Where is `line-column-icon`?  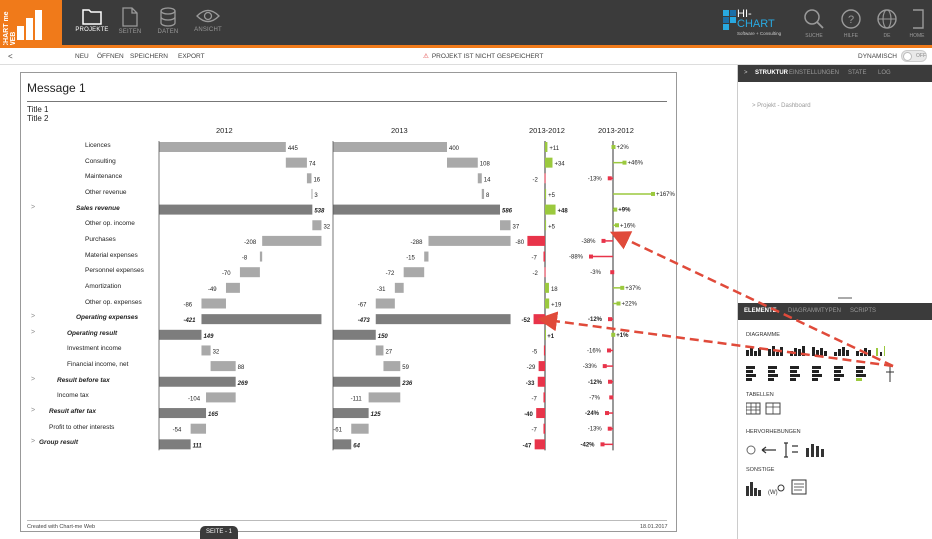
line-column-icon is located at coordinates (863, 352).